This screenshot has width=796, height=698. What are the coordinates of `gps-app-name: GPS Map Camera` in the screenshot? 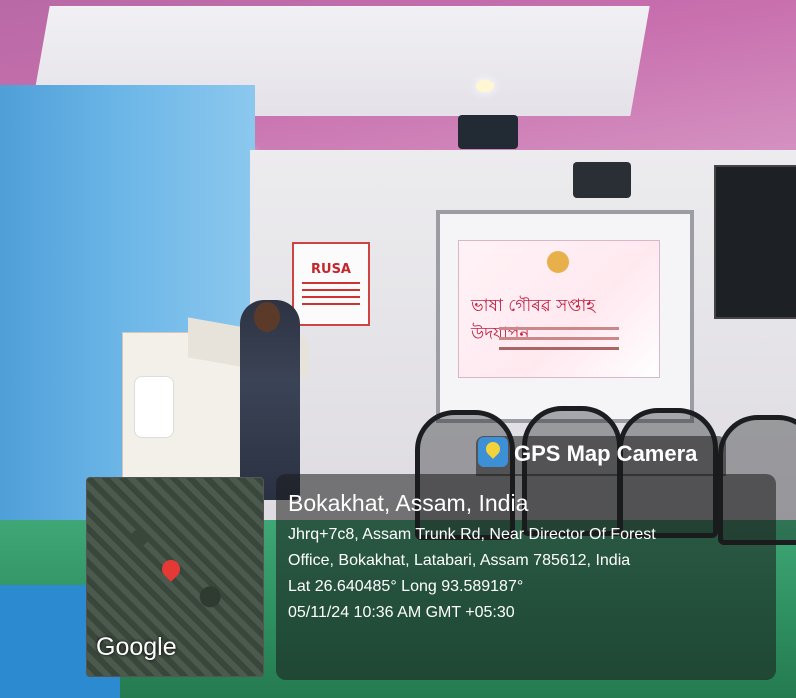 It's located at (606, 453).